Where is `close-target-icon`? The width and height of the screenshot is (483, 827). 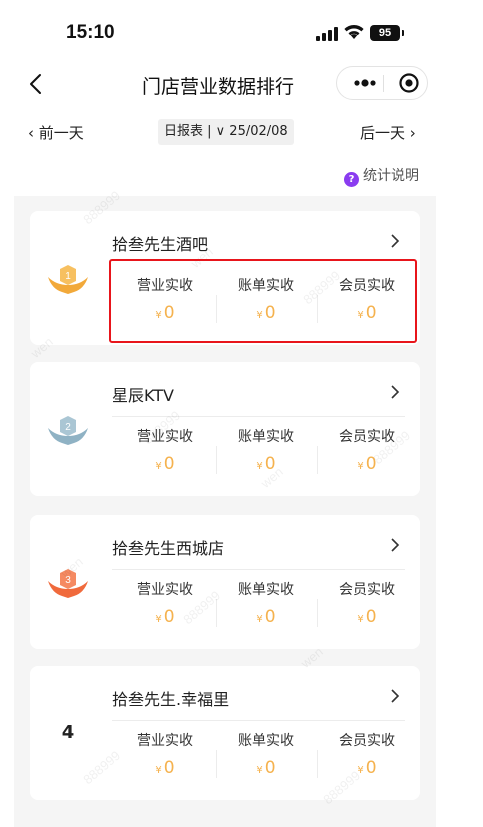 close-target-icon is located at coordinates (409, 83).